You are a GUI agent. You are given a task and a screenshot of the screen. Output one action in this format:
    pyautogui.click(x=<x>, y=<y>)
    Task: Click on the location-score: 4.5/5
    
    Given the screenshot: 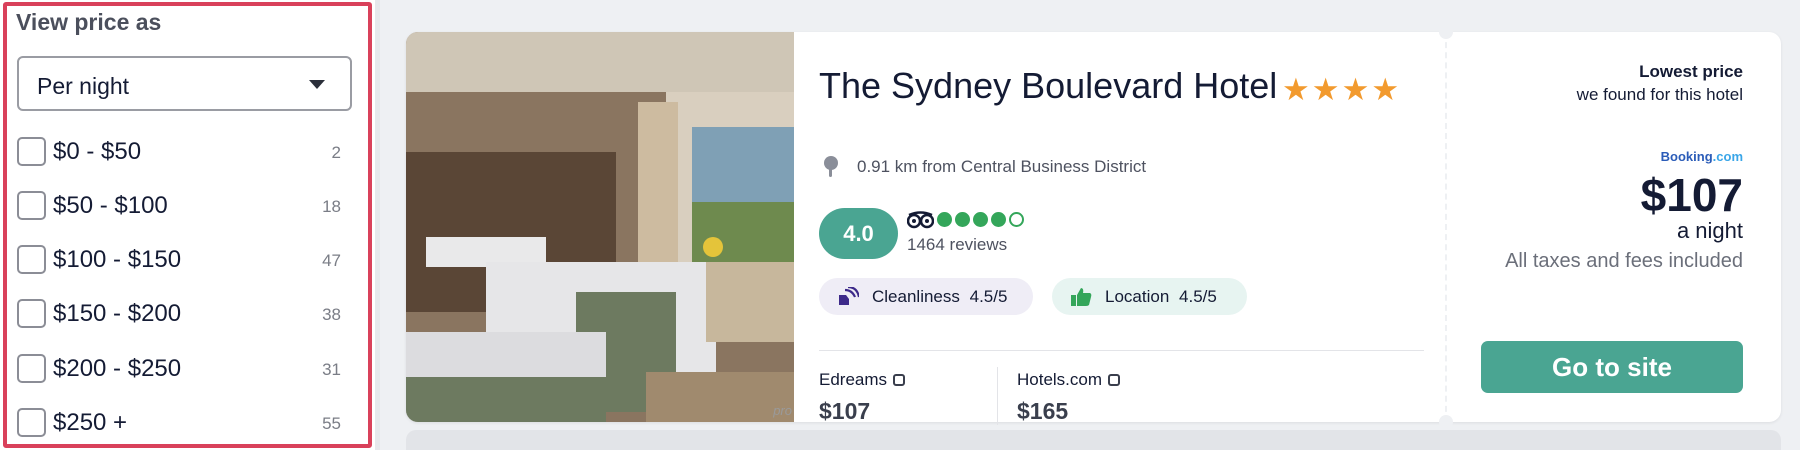 What is the action you would take?
    pyautogui.click(x=1198, y=296)
    